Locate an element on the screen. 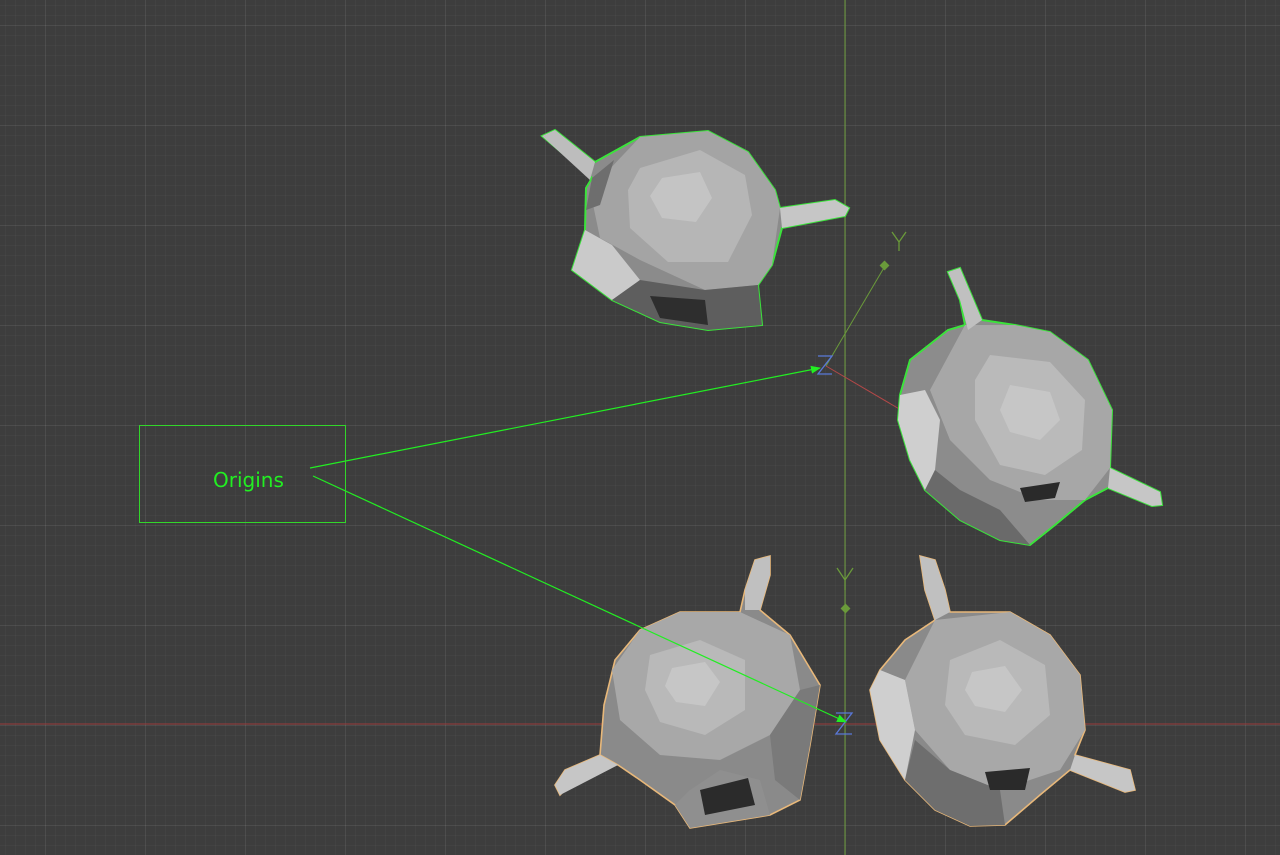 The image size is (1280, 855). mesh-object-top is located at coordinates (695, 230).